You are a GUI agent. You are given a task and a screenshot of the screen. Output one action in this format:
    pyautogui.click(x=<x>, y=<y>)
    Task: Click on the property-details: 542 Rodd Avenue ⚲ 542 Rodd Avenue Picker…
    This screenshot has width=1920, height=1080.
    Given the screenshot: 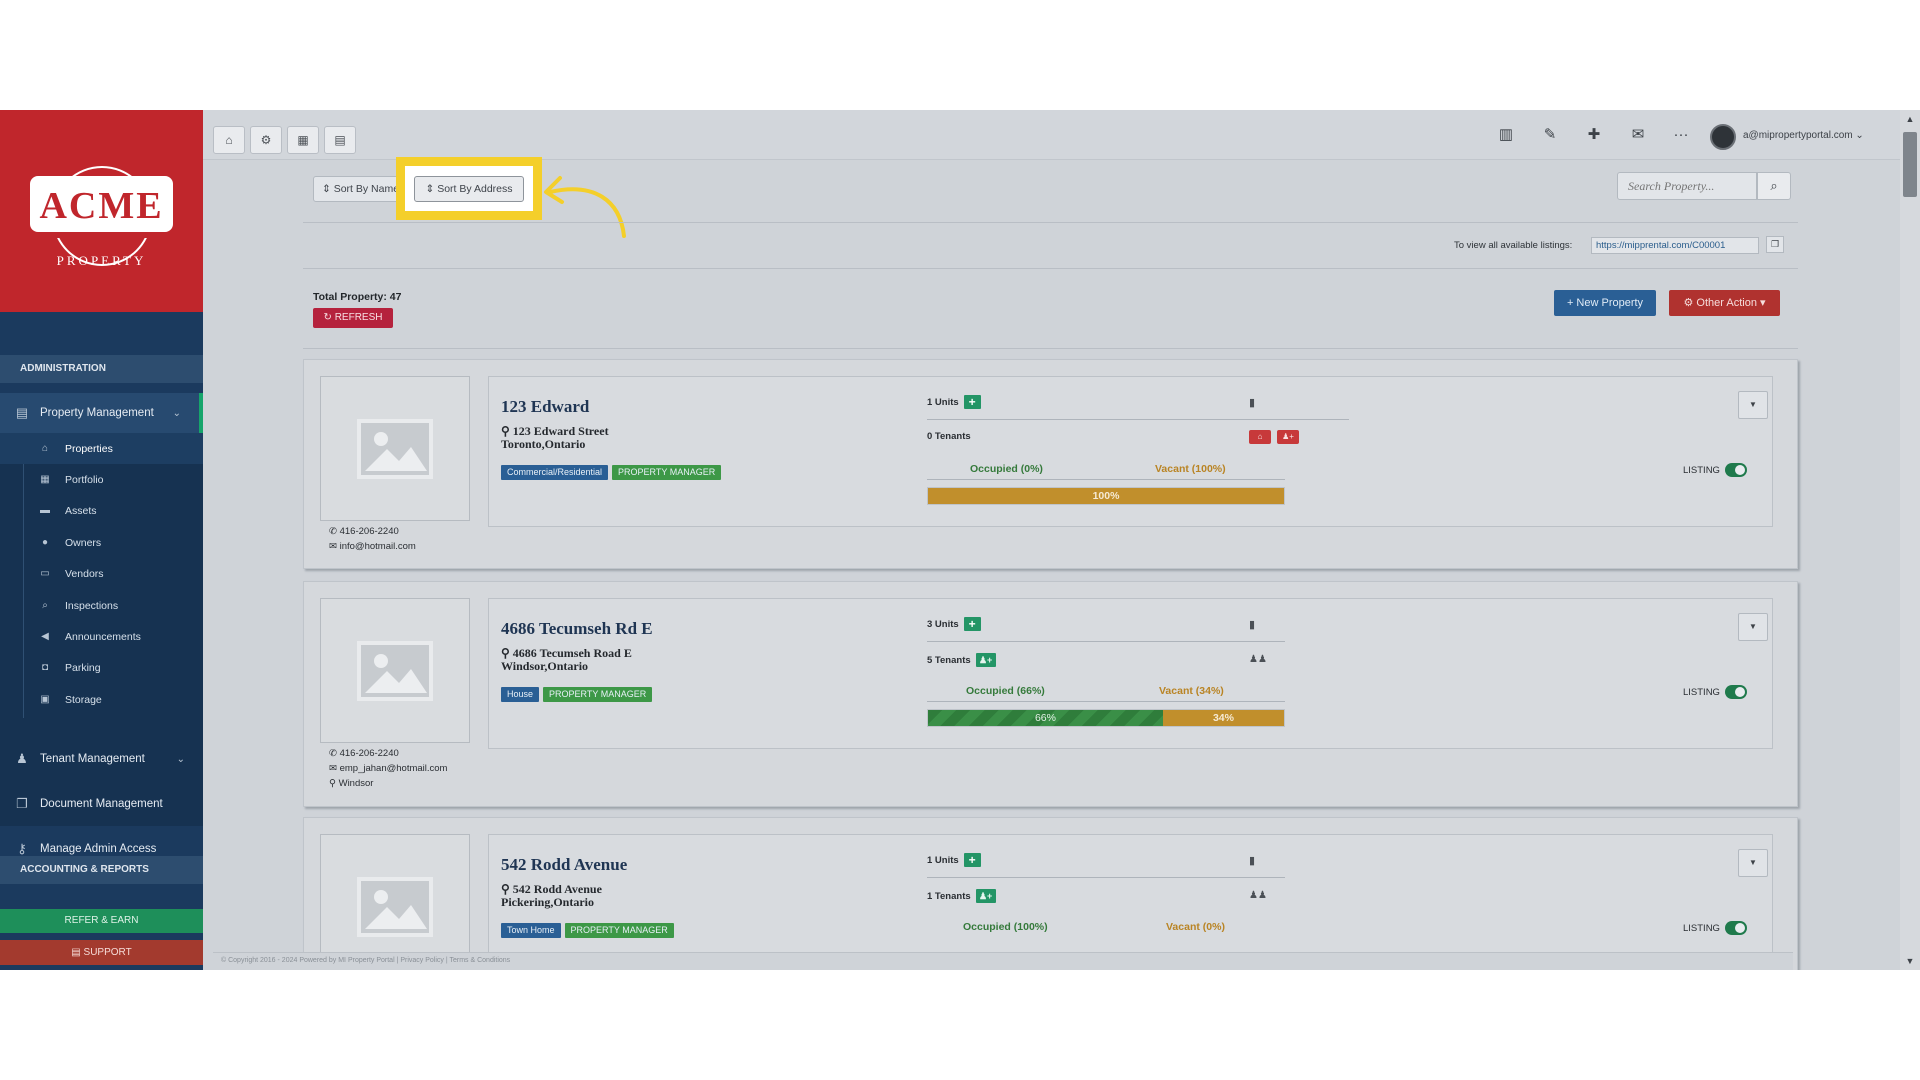 What is the action you would take?
    pyautogui.click(x=1130, y=902)
    